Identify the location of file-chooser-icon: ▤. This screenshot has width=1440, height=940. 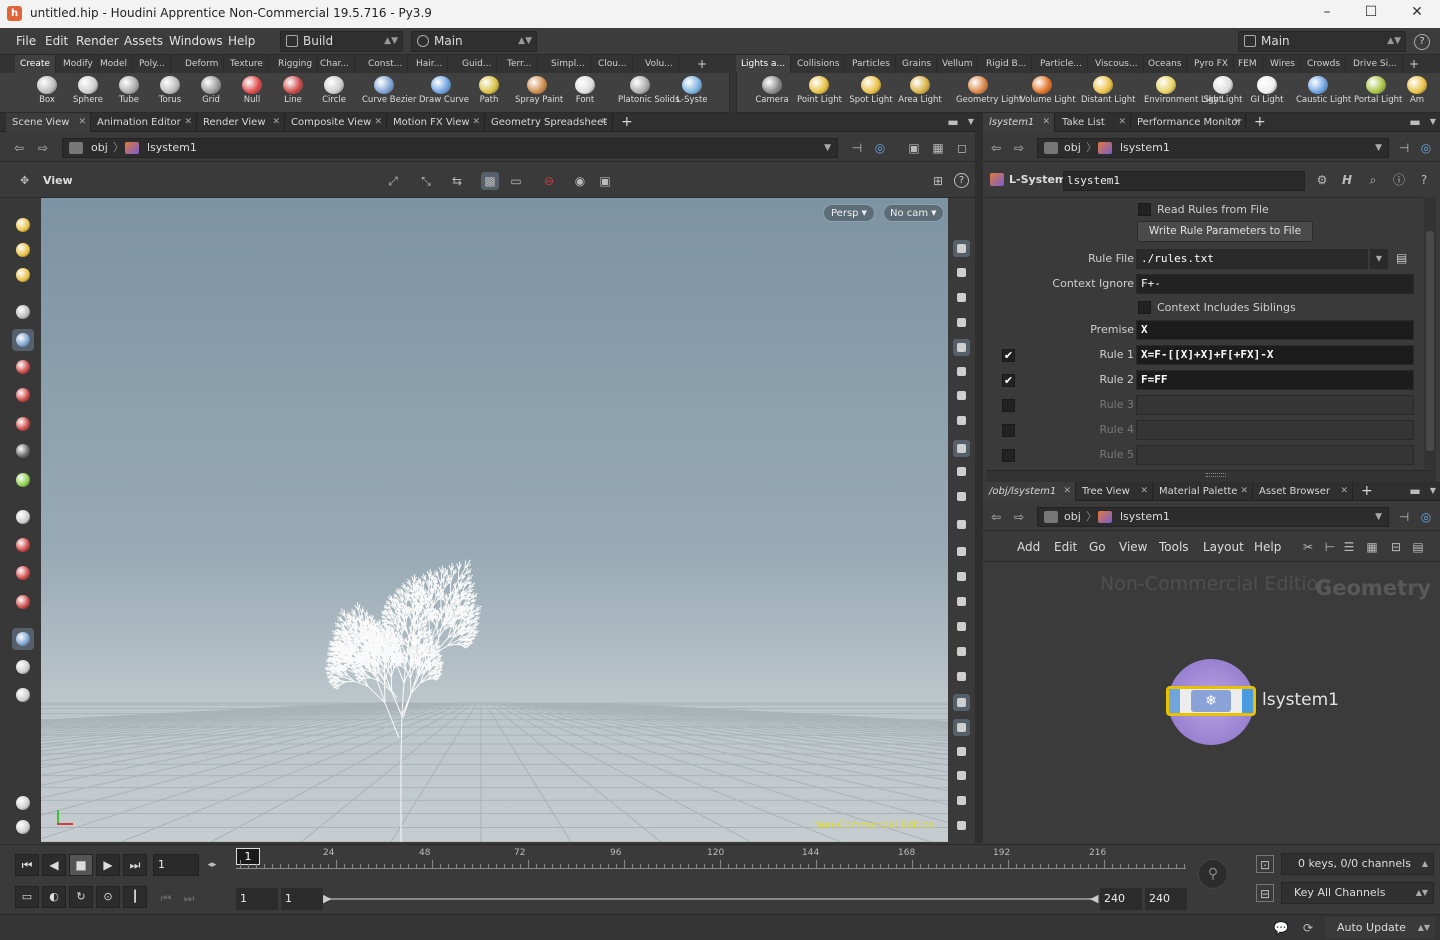
(1403, 258).